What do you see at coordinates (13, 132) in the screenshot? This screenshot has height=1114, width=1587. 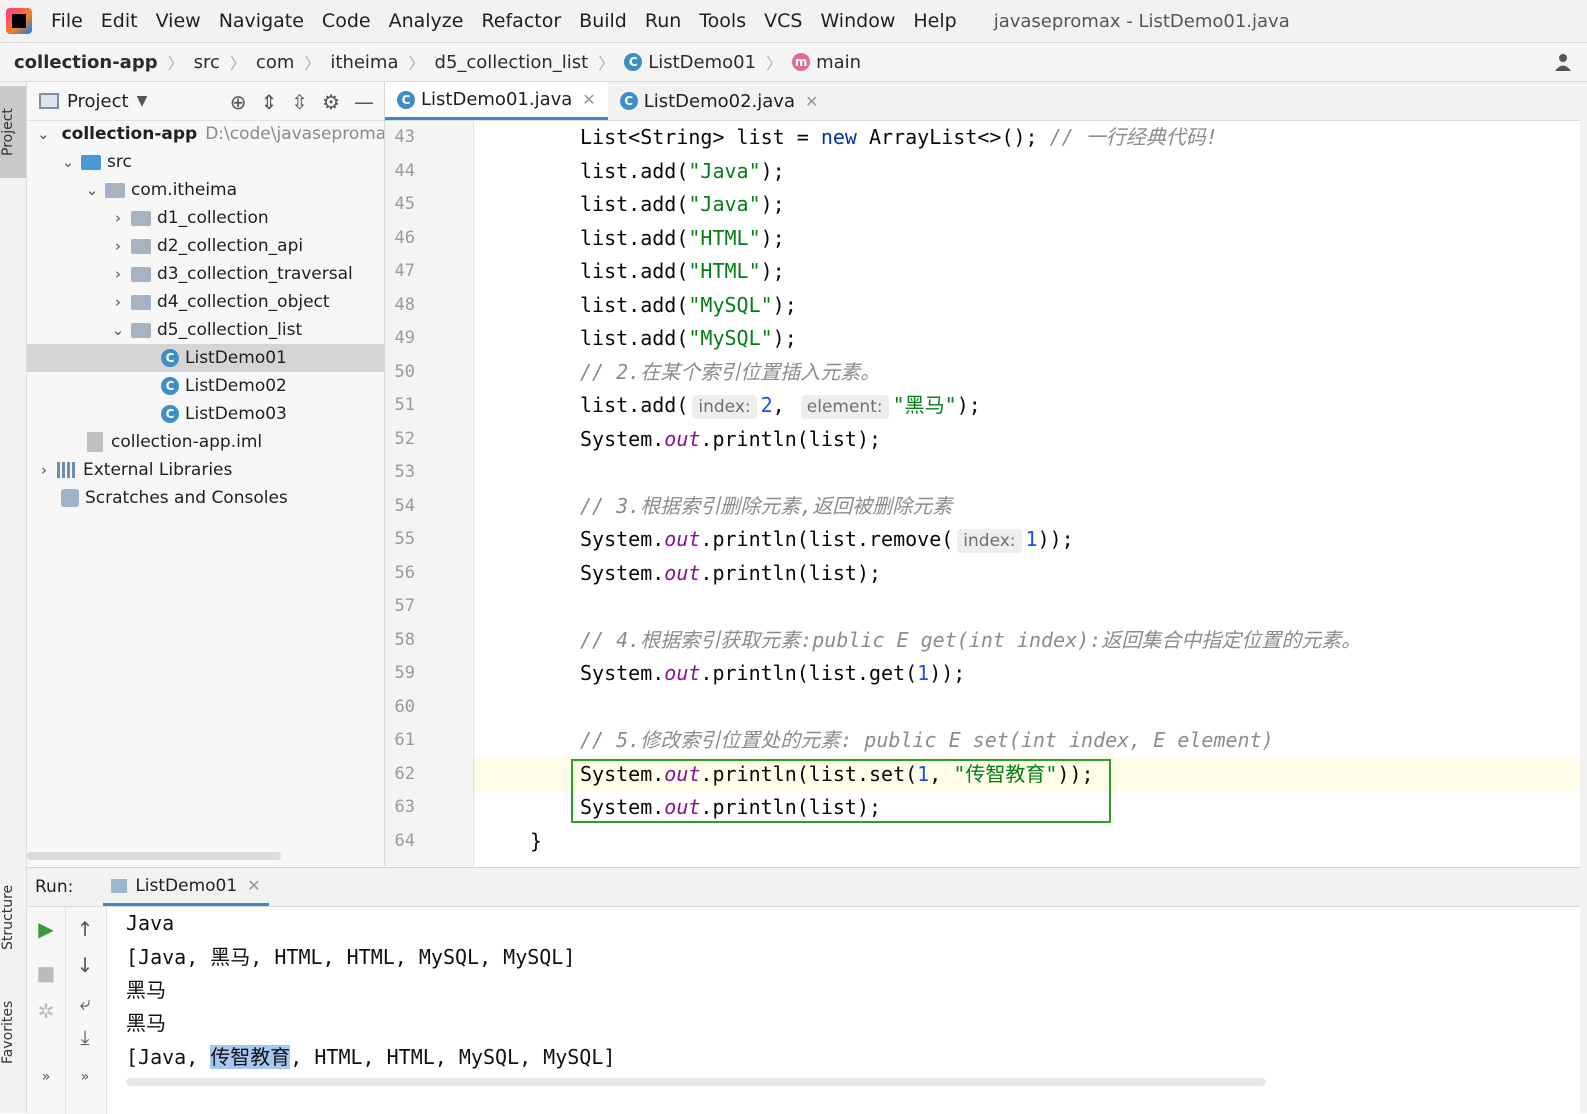 I see `stripe-tab-project: Project` at bounding box center [13, 132].